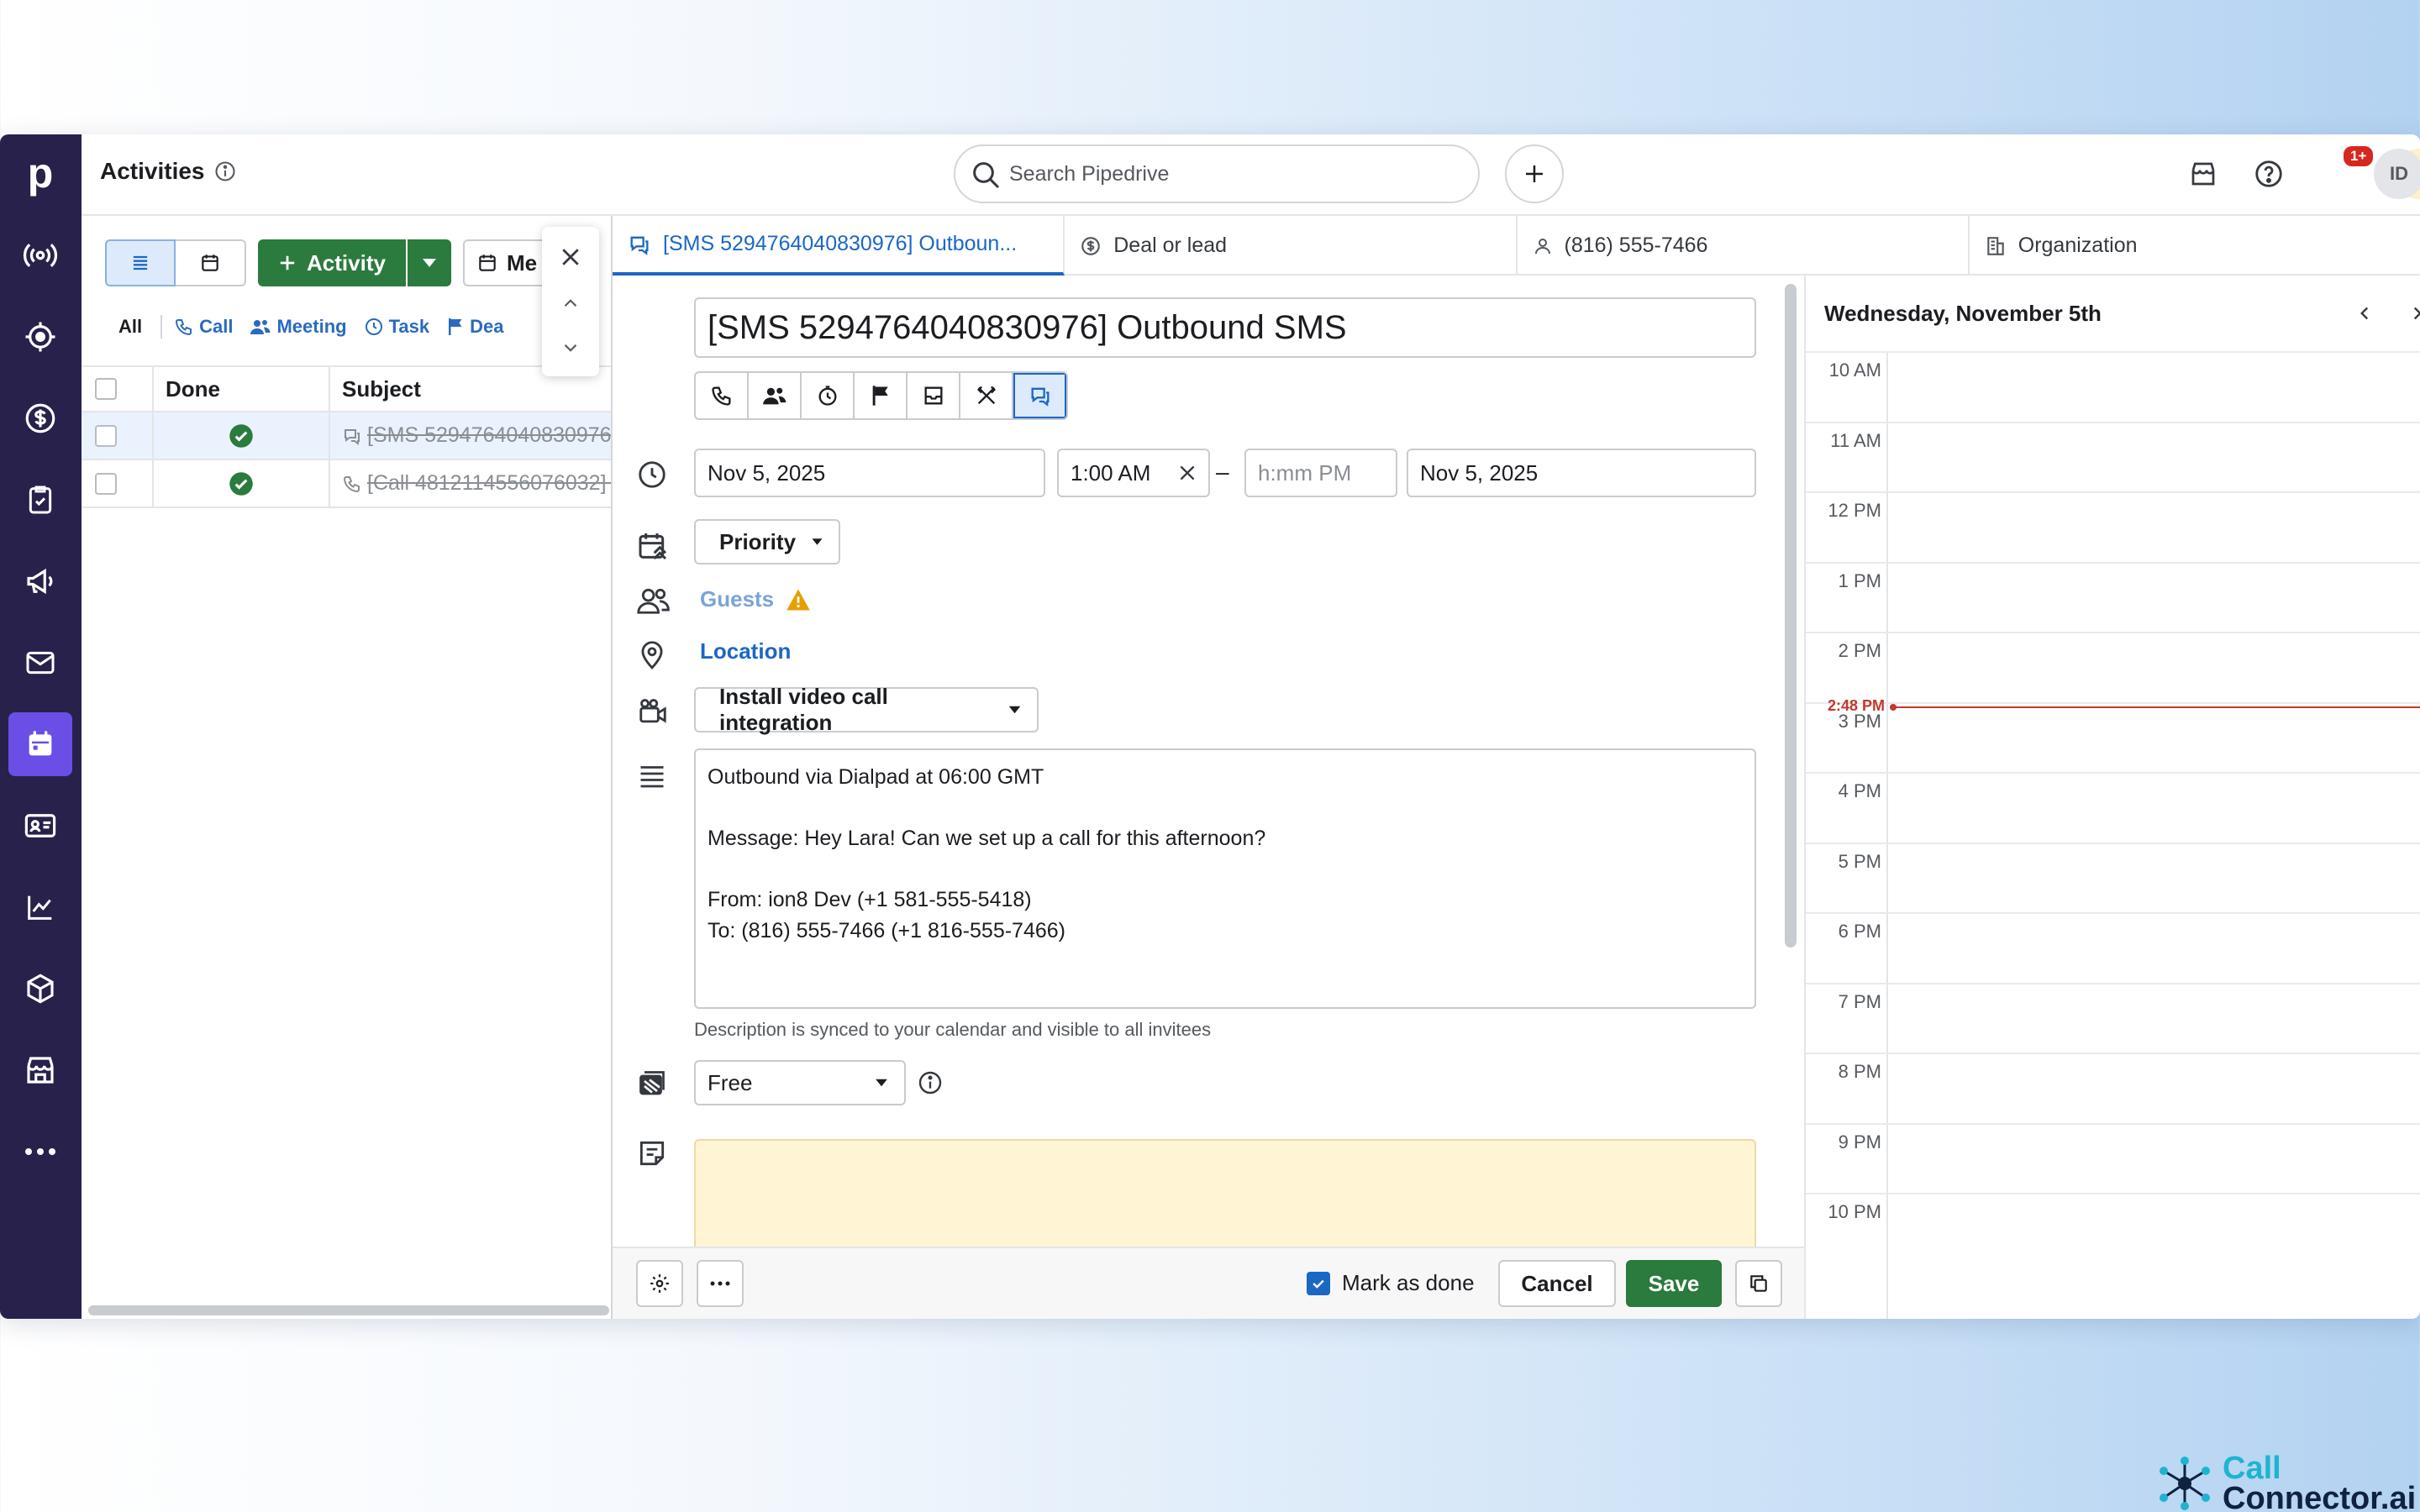 This screenshot has height=1512, width=2420. I want to click on cancel-button: Cancel, so click(1557, 1283).